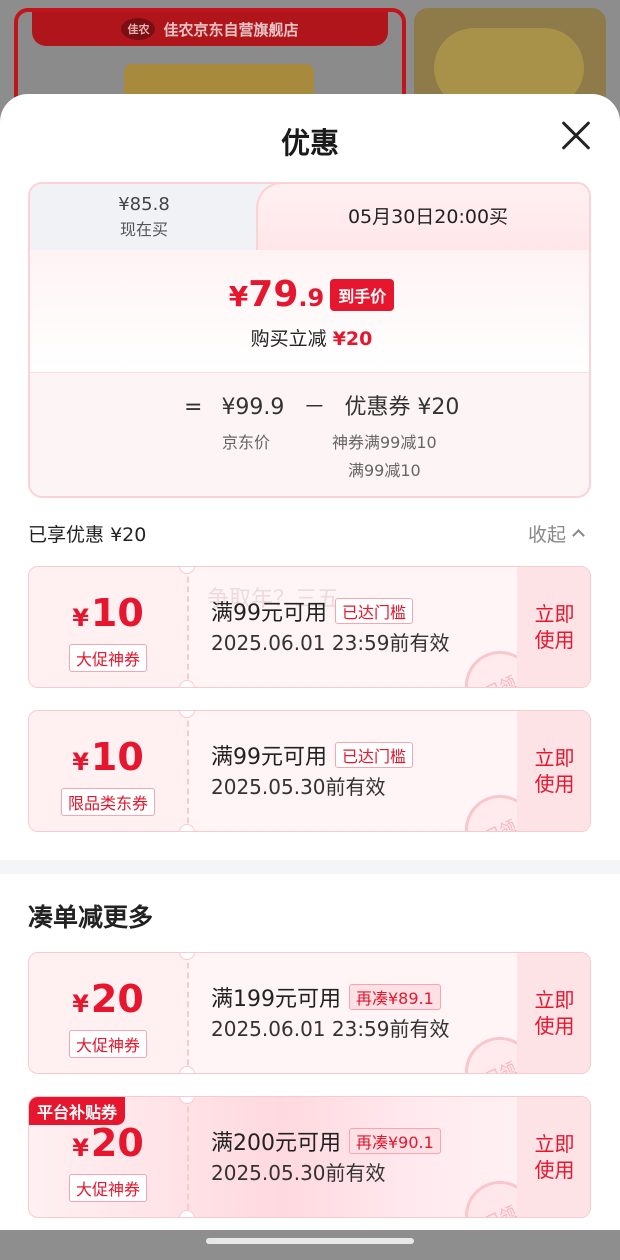  Describe the element at coordinates (231, 29) in the screenshot. I see `store-name: 佳农京东自营旗舰店` at that location.